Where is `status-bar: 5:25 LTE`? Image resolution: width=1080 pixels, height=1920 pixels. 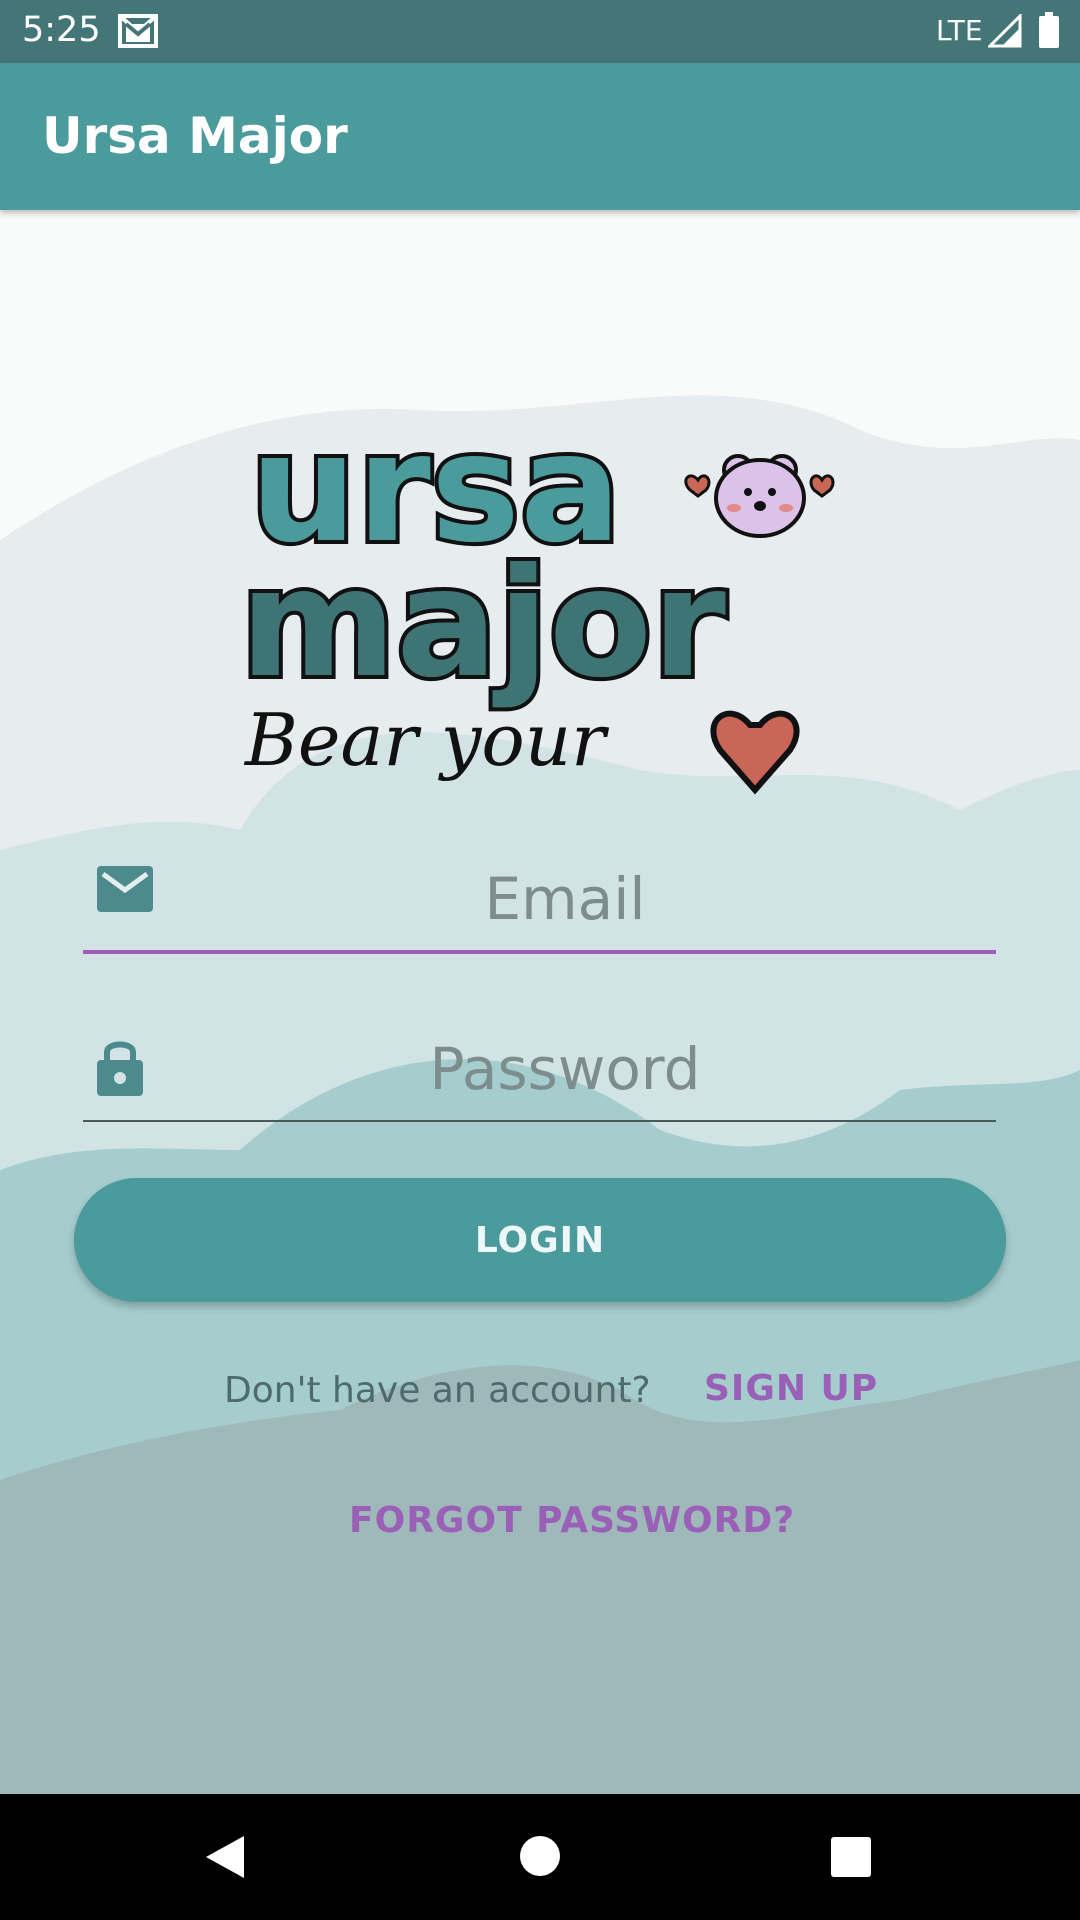 status-bar: 5:25 LTE is located at coordinates (540, 31).